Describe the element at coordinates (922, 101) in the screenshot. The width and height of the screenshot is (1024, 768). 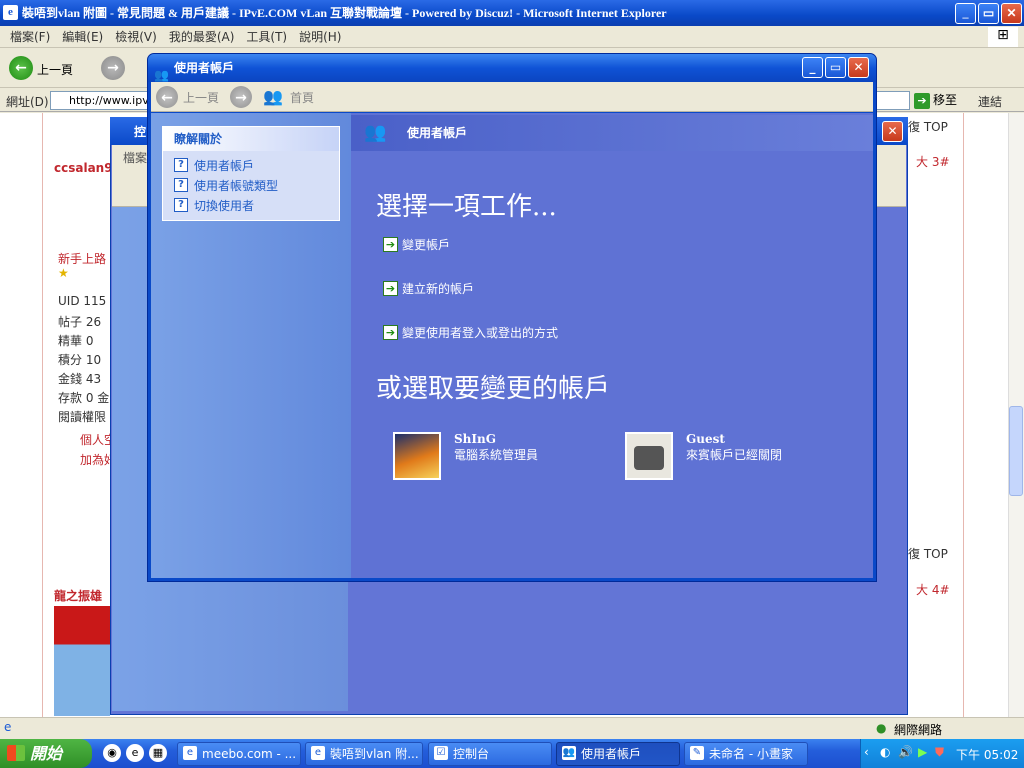
I see `go-arrow-icon: ➔` at that location.